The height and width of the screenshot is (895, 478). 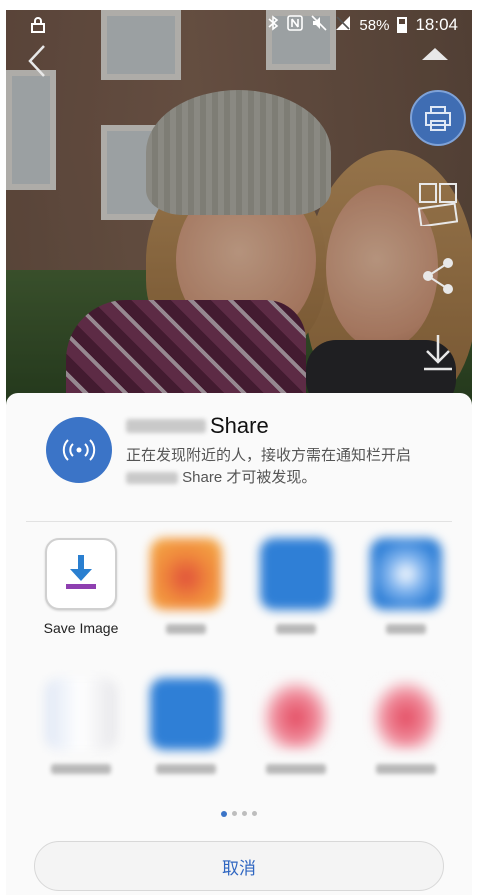 What do you see at coordinates (374, 25) in the screenshot?
I see `battery-percent: 58%` at bounding box center [374, 25].